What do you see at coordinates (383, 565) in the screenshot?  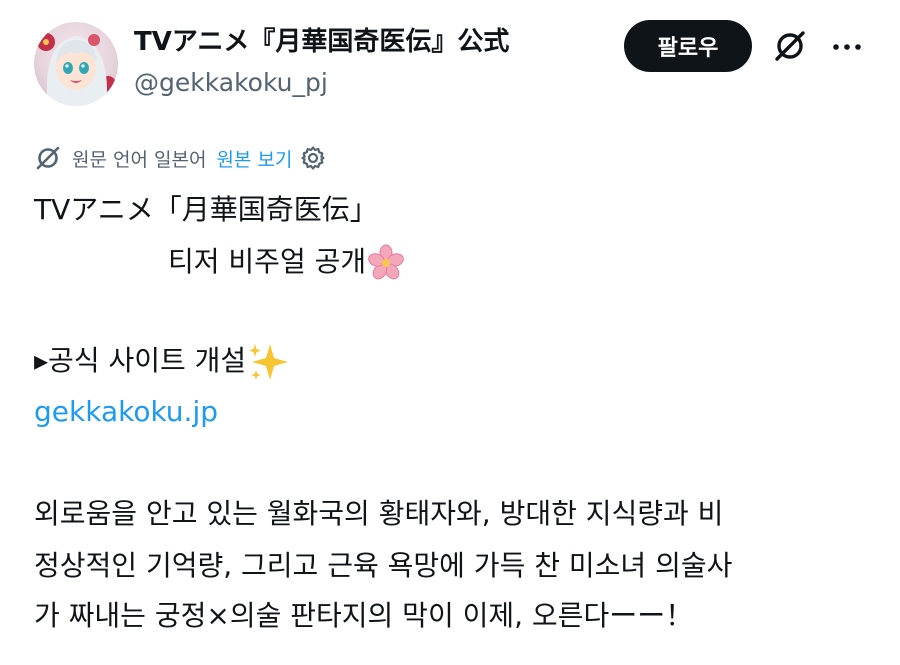 I see `post-paragraph-line-2: 정상적인 기억량, 그리고 근육 욕망에 가득 찬 미소녀 의술사` at bounding box center [383, 565].